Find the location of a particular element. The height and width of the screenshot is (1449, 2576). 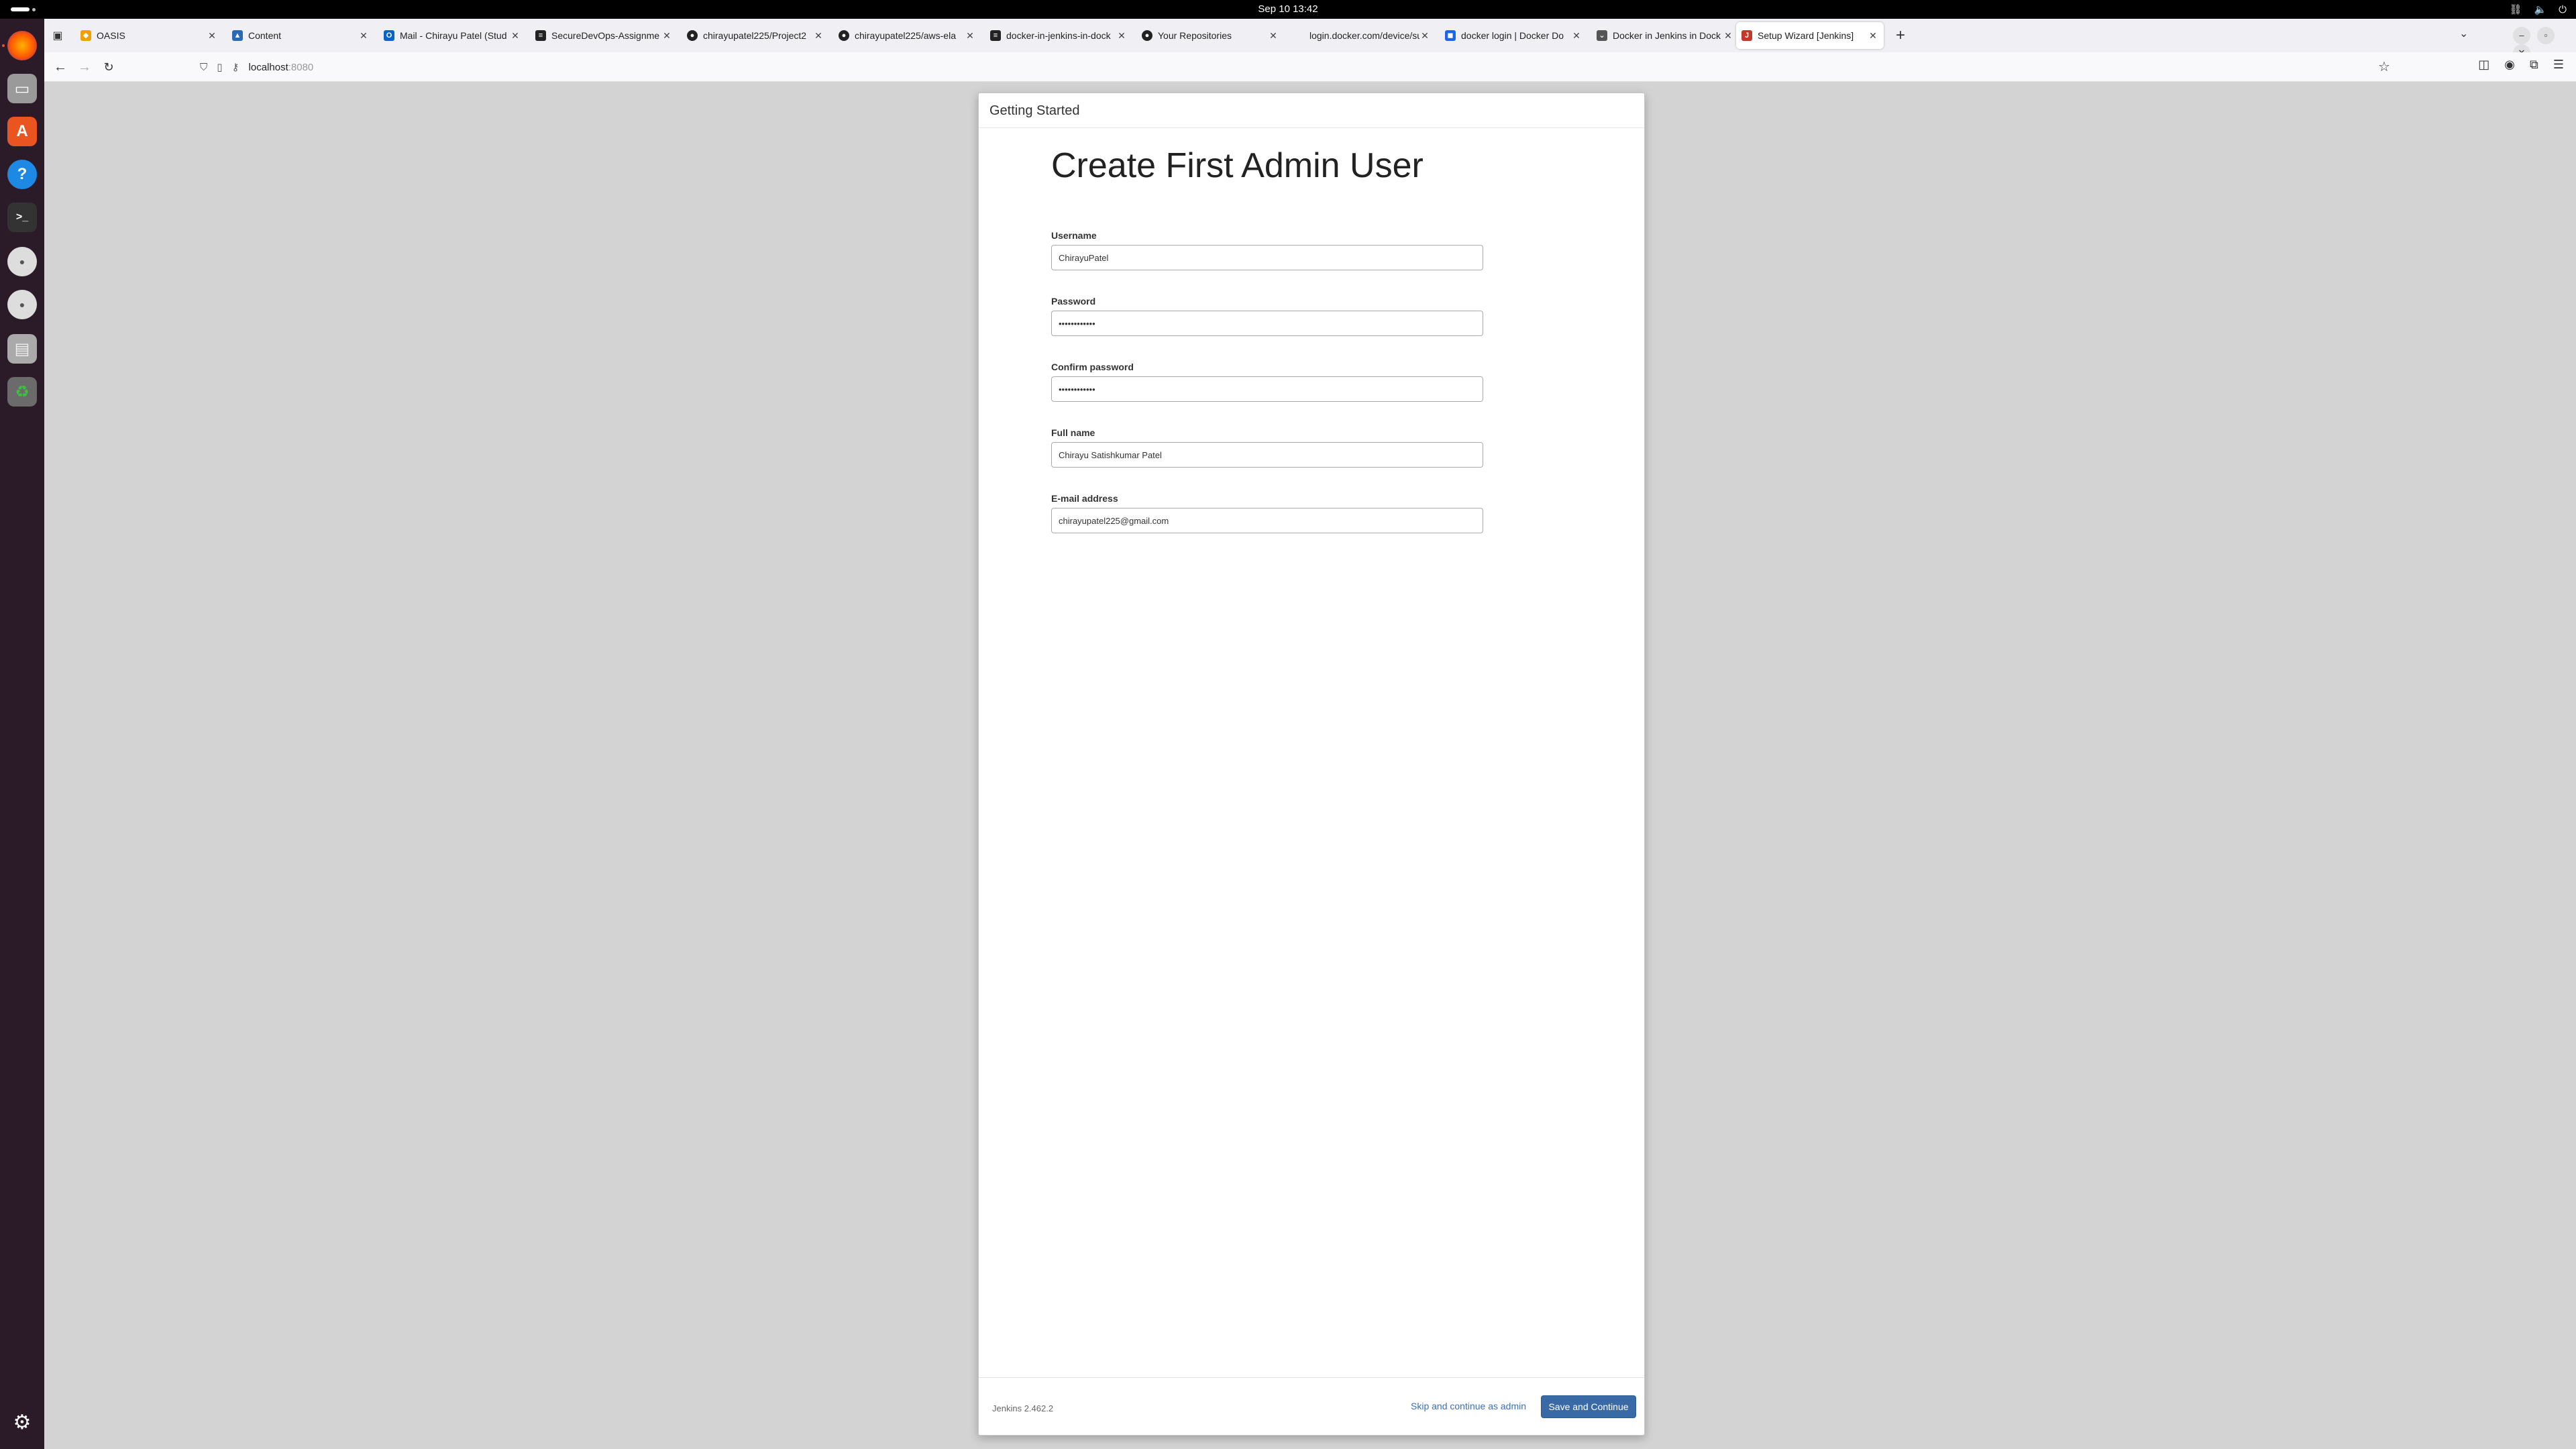

volume-icon: 🔈 is located at coordinates (2540, 9).